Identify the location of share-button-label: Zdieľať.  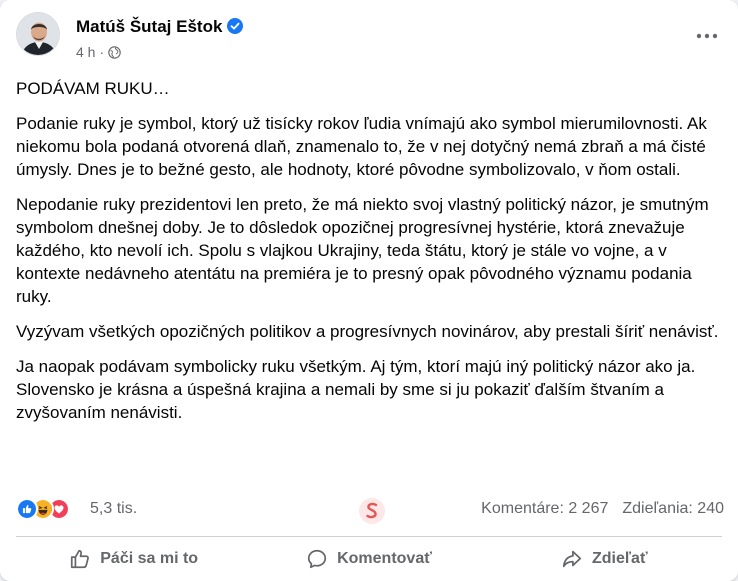
(620, 558).